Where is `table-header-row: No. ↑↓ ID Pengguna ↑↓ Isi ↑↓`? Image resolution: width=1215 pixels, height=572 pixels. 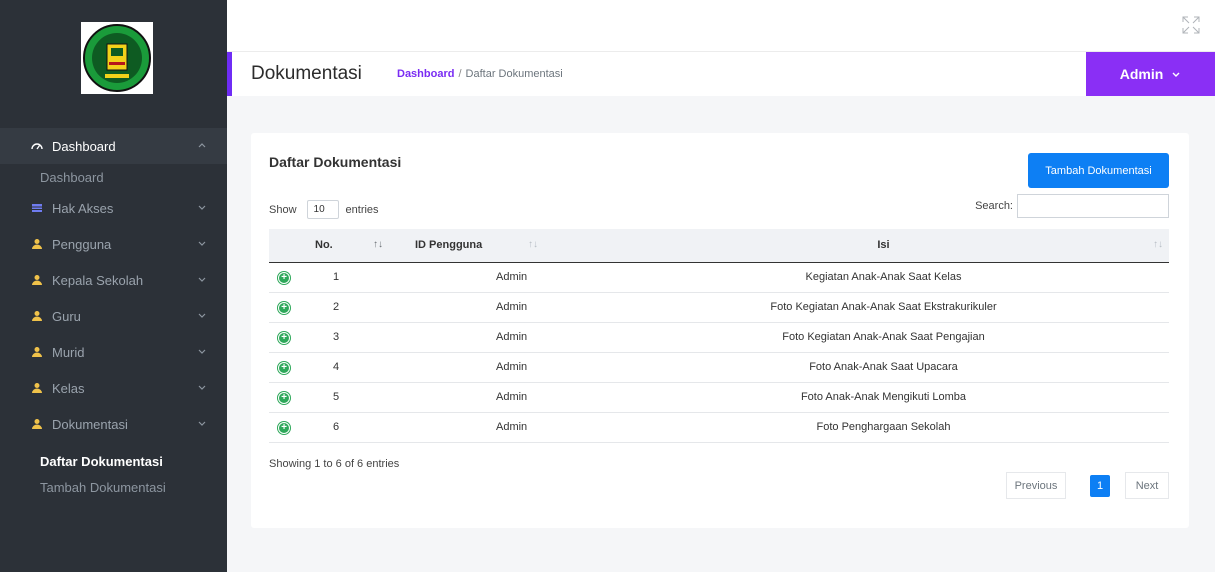 table-header-row: No. ↑↓ ID Pengguna ↑↓ Isi ↑↓ is located at coordinates (719, 246).